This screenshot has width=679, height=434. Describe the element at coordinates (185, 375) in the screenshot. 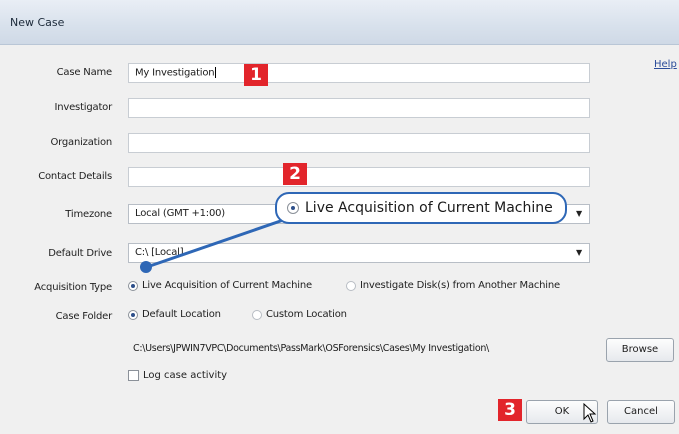

I see `log-activity-label: Log case activity` at that location.